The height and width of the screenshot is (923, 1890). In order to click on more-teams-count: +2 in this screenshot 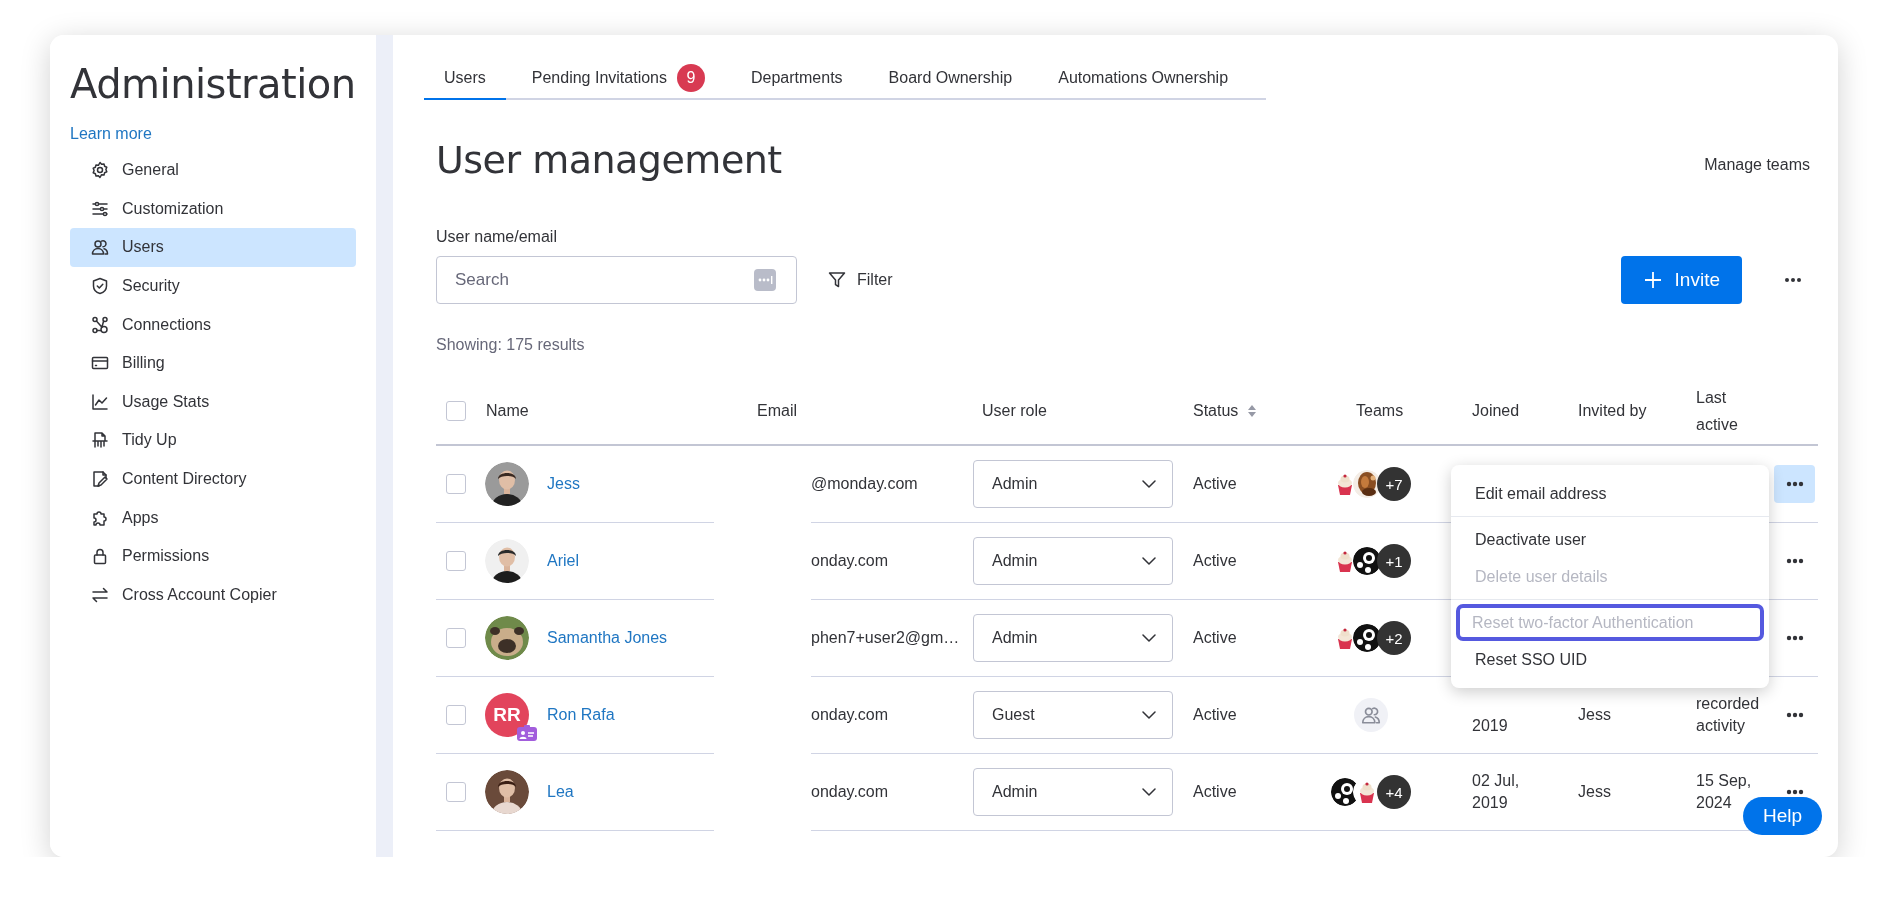, I will do `click(1394, 638)`.